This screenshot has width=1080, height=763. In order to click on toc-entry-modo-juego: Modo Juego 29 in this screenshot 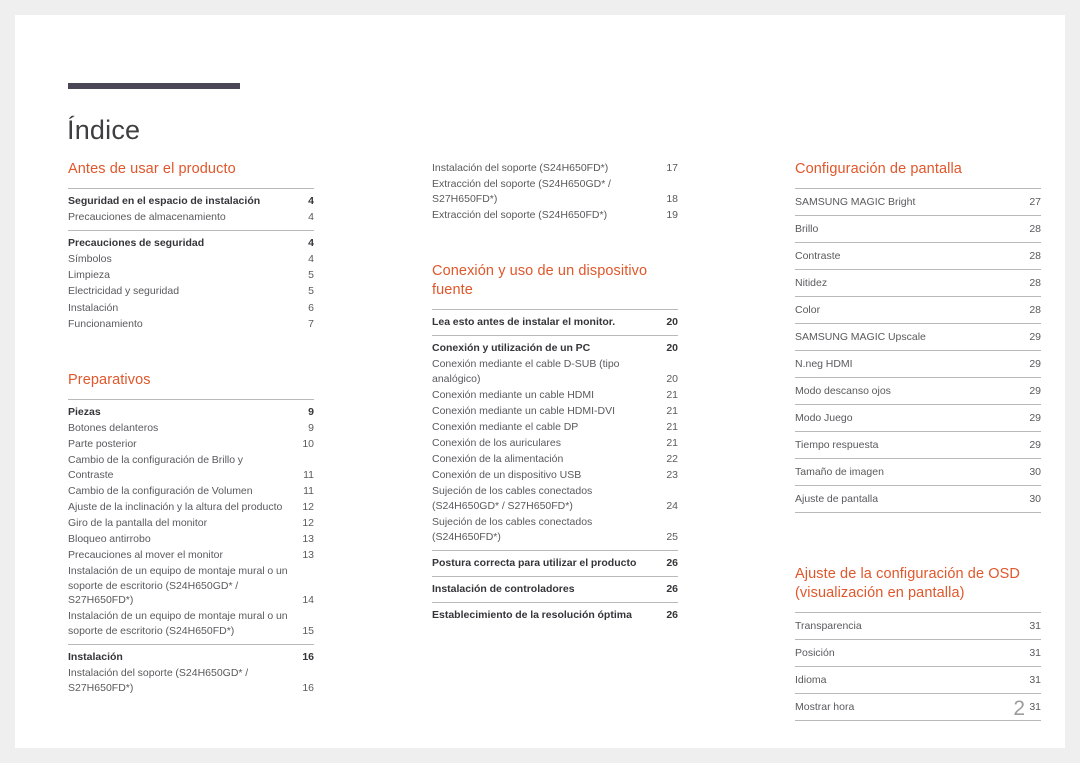, I will do `click(918, 417)`.